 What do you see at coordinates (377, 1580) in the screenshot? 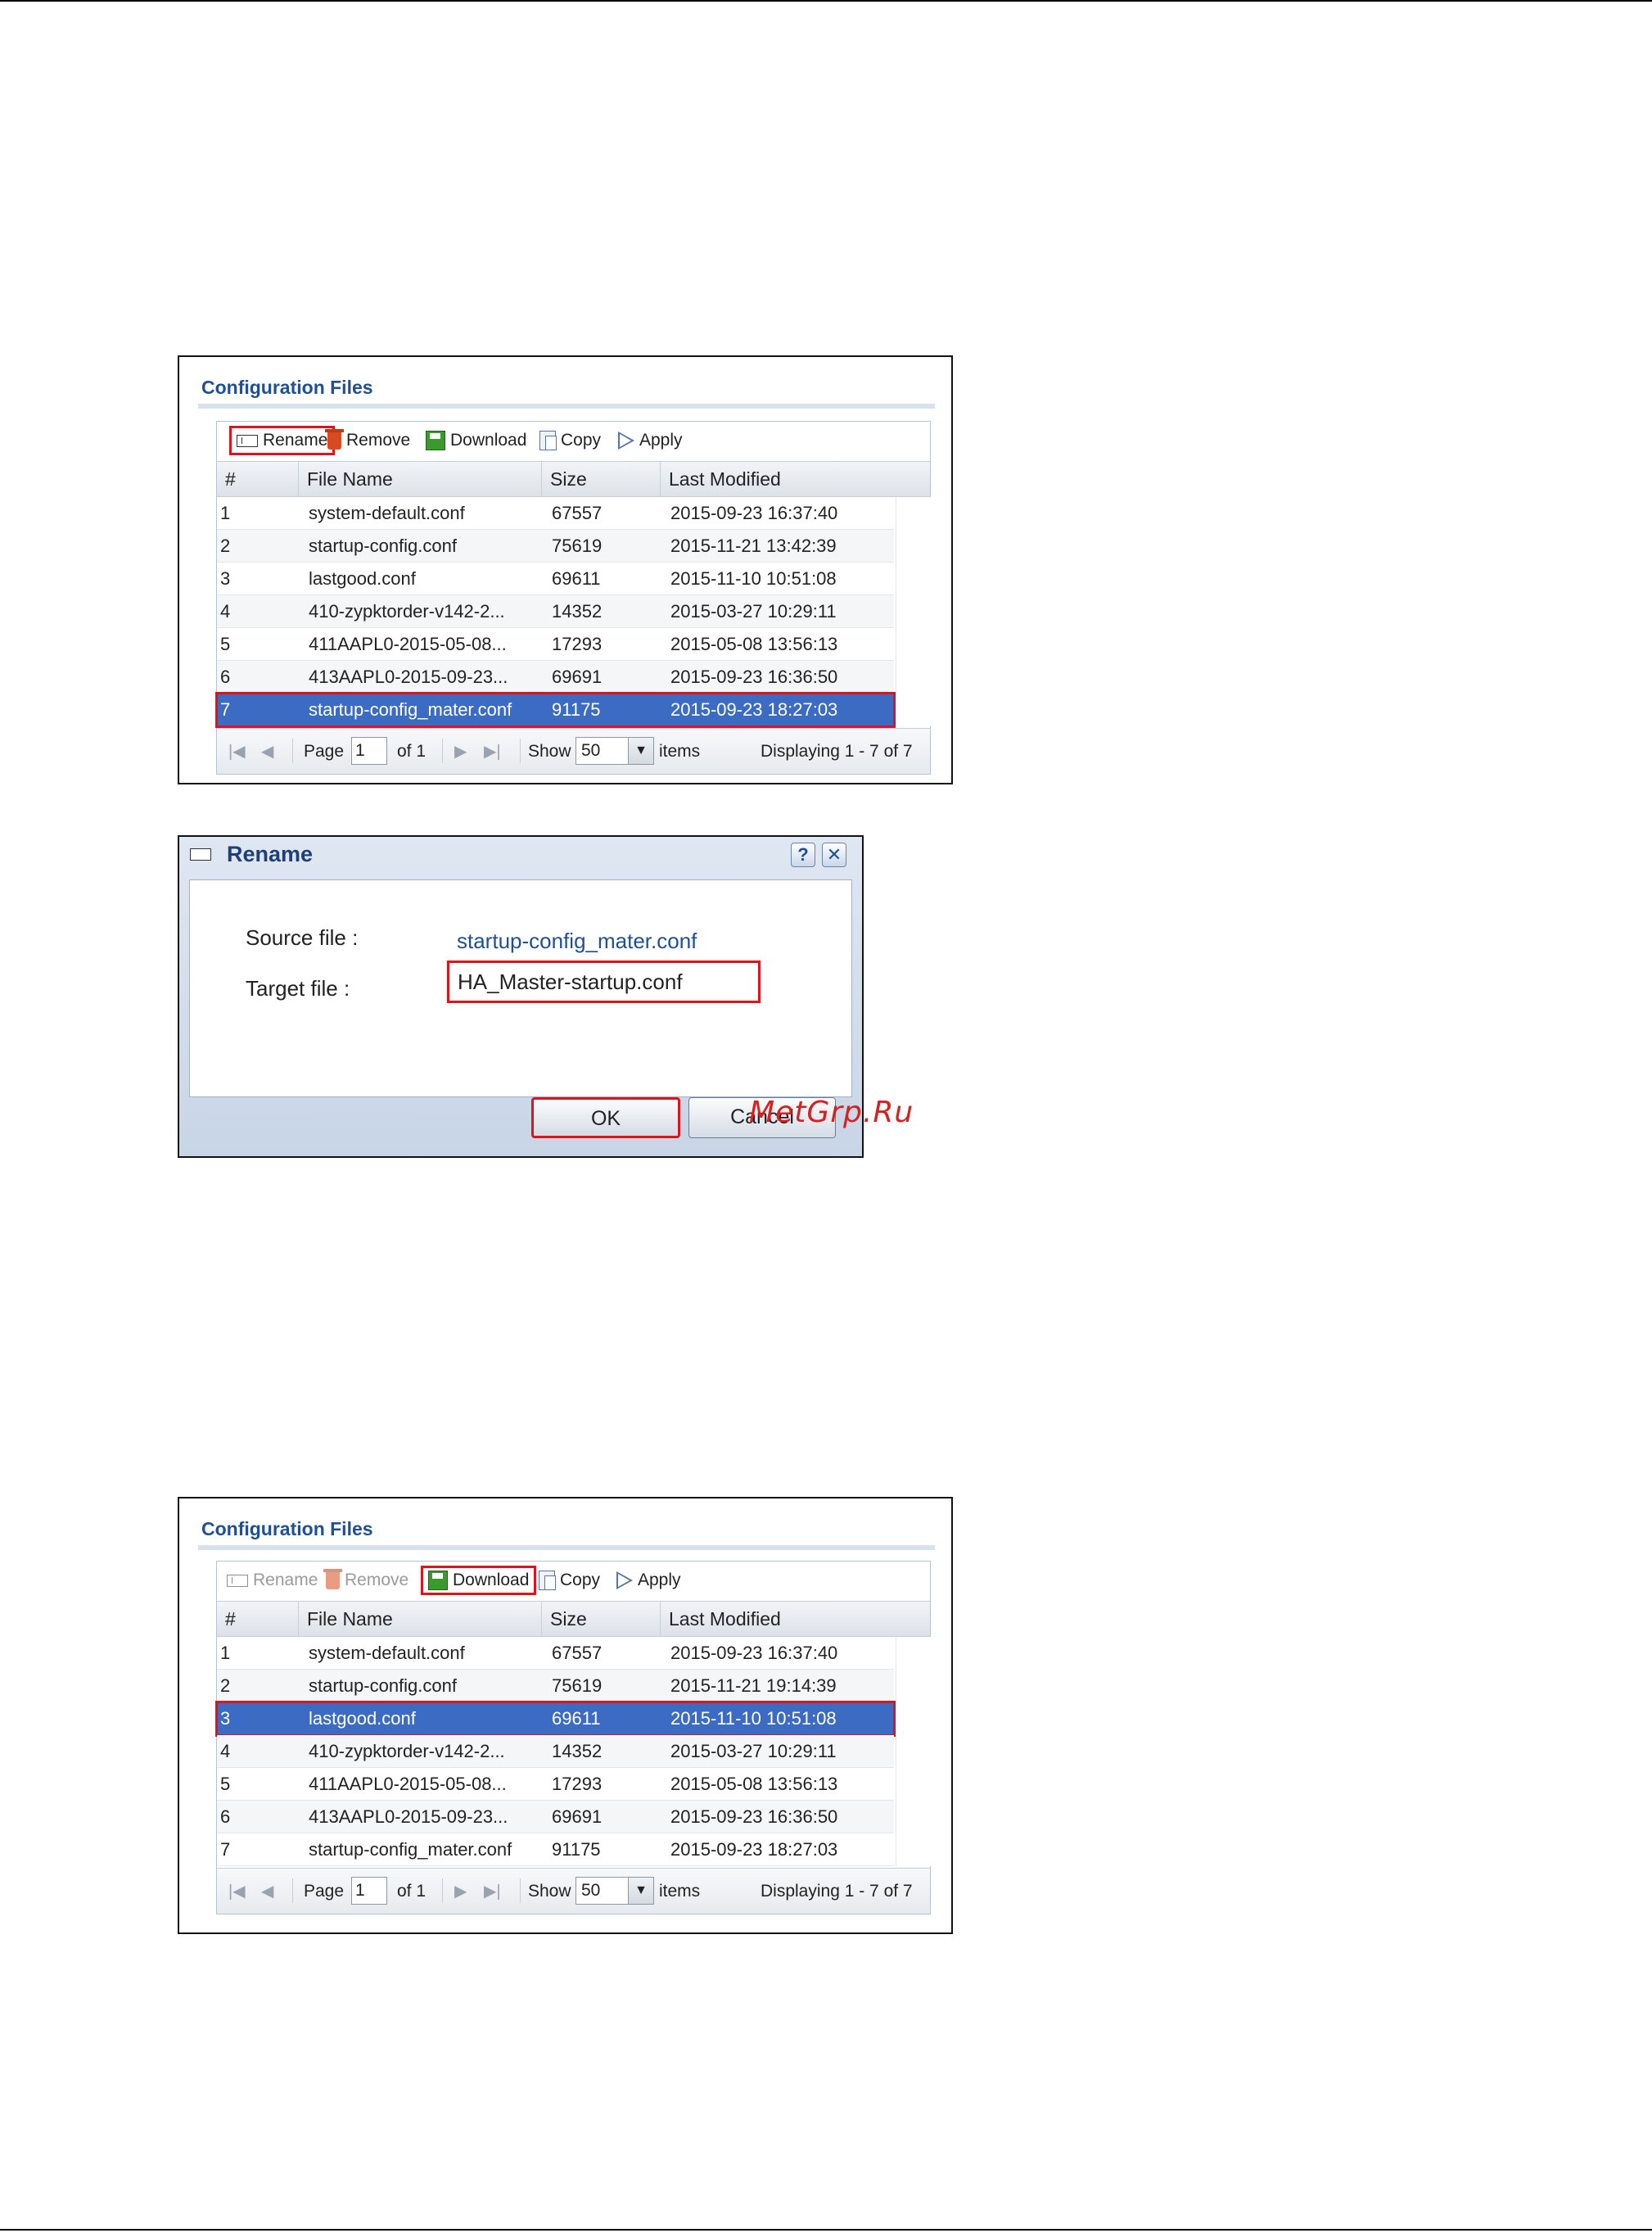
I see `remove-label: Remove` at bounding box center [377, 1580].